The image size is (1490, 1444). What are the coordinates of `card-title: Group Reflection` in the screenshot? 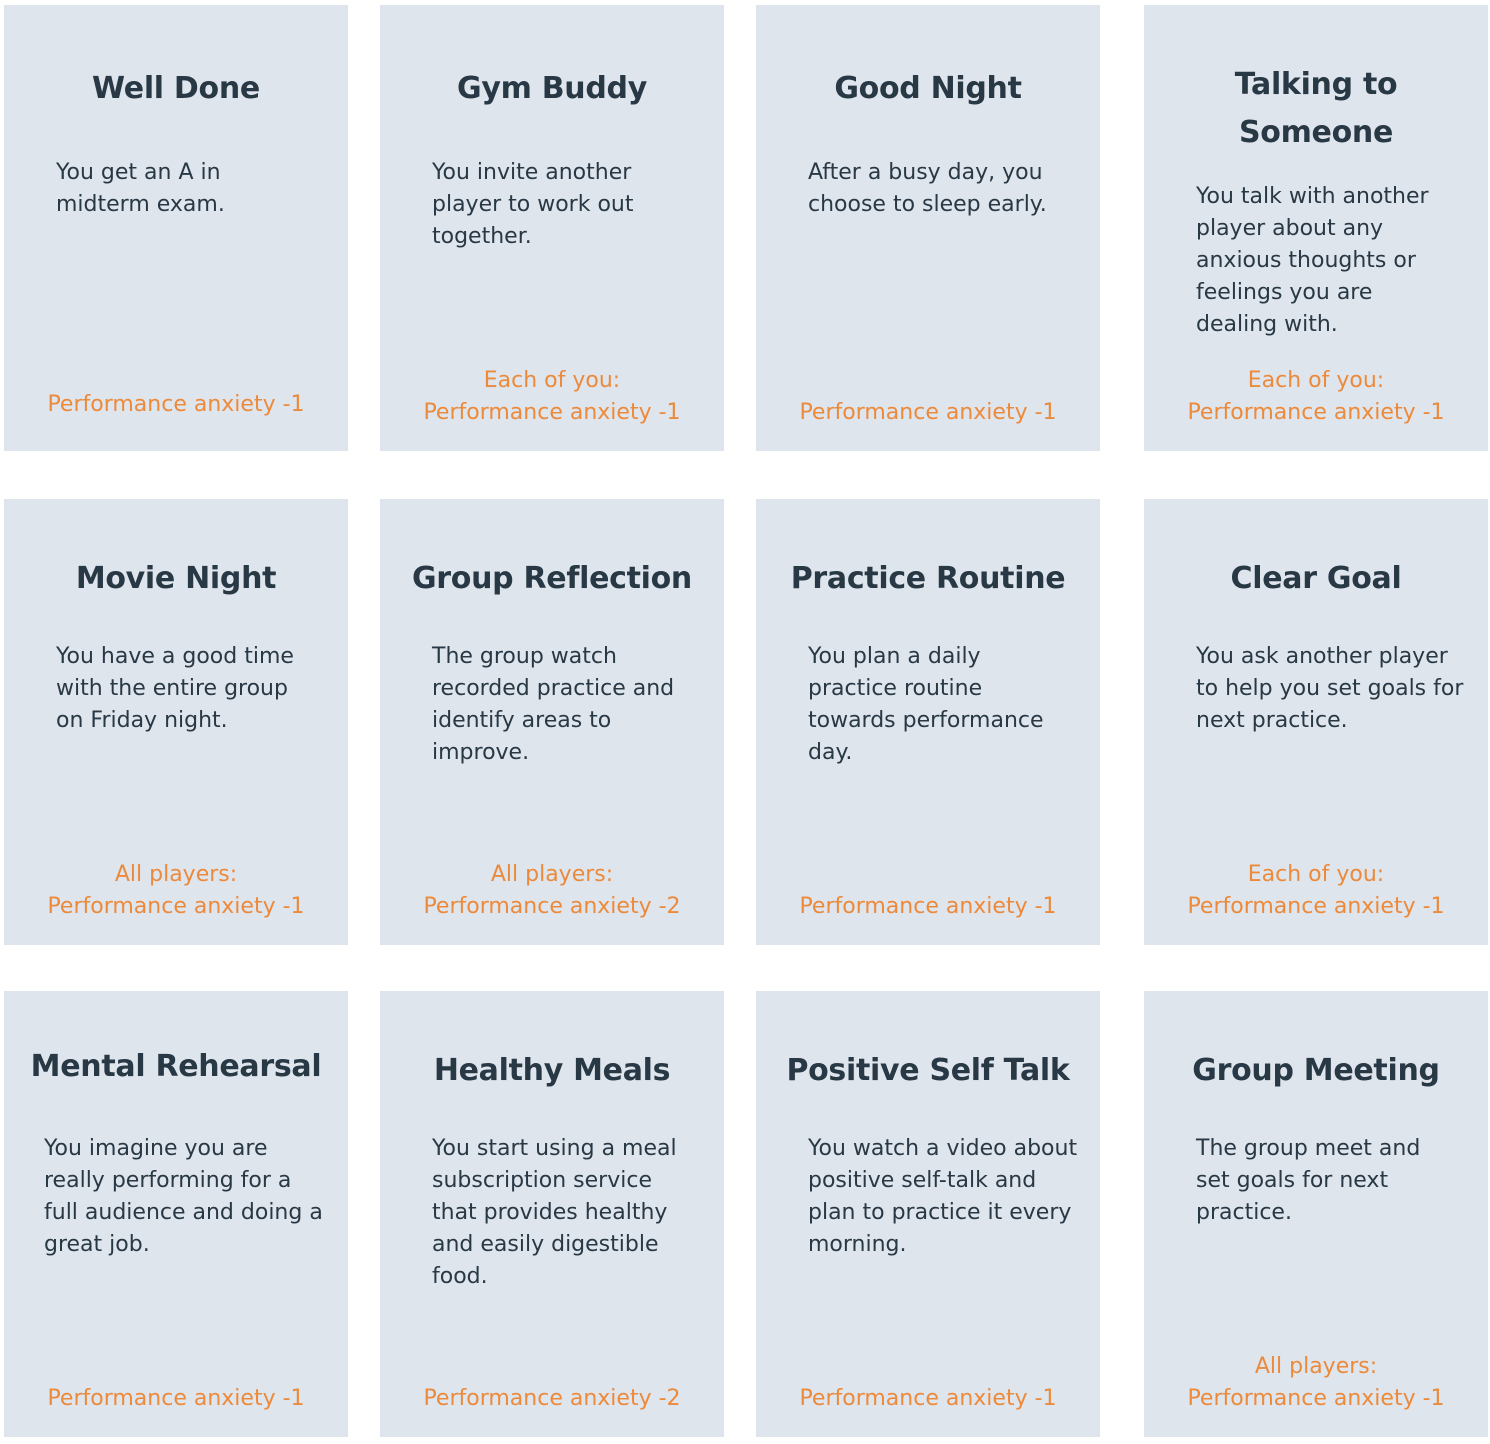 It's located at (551, 578).